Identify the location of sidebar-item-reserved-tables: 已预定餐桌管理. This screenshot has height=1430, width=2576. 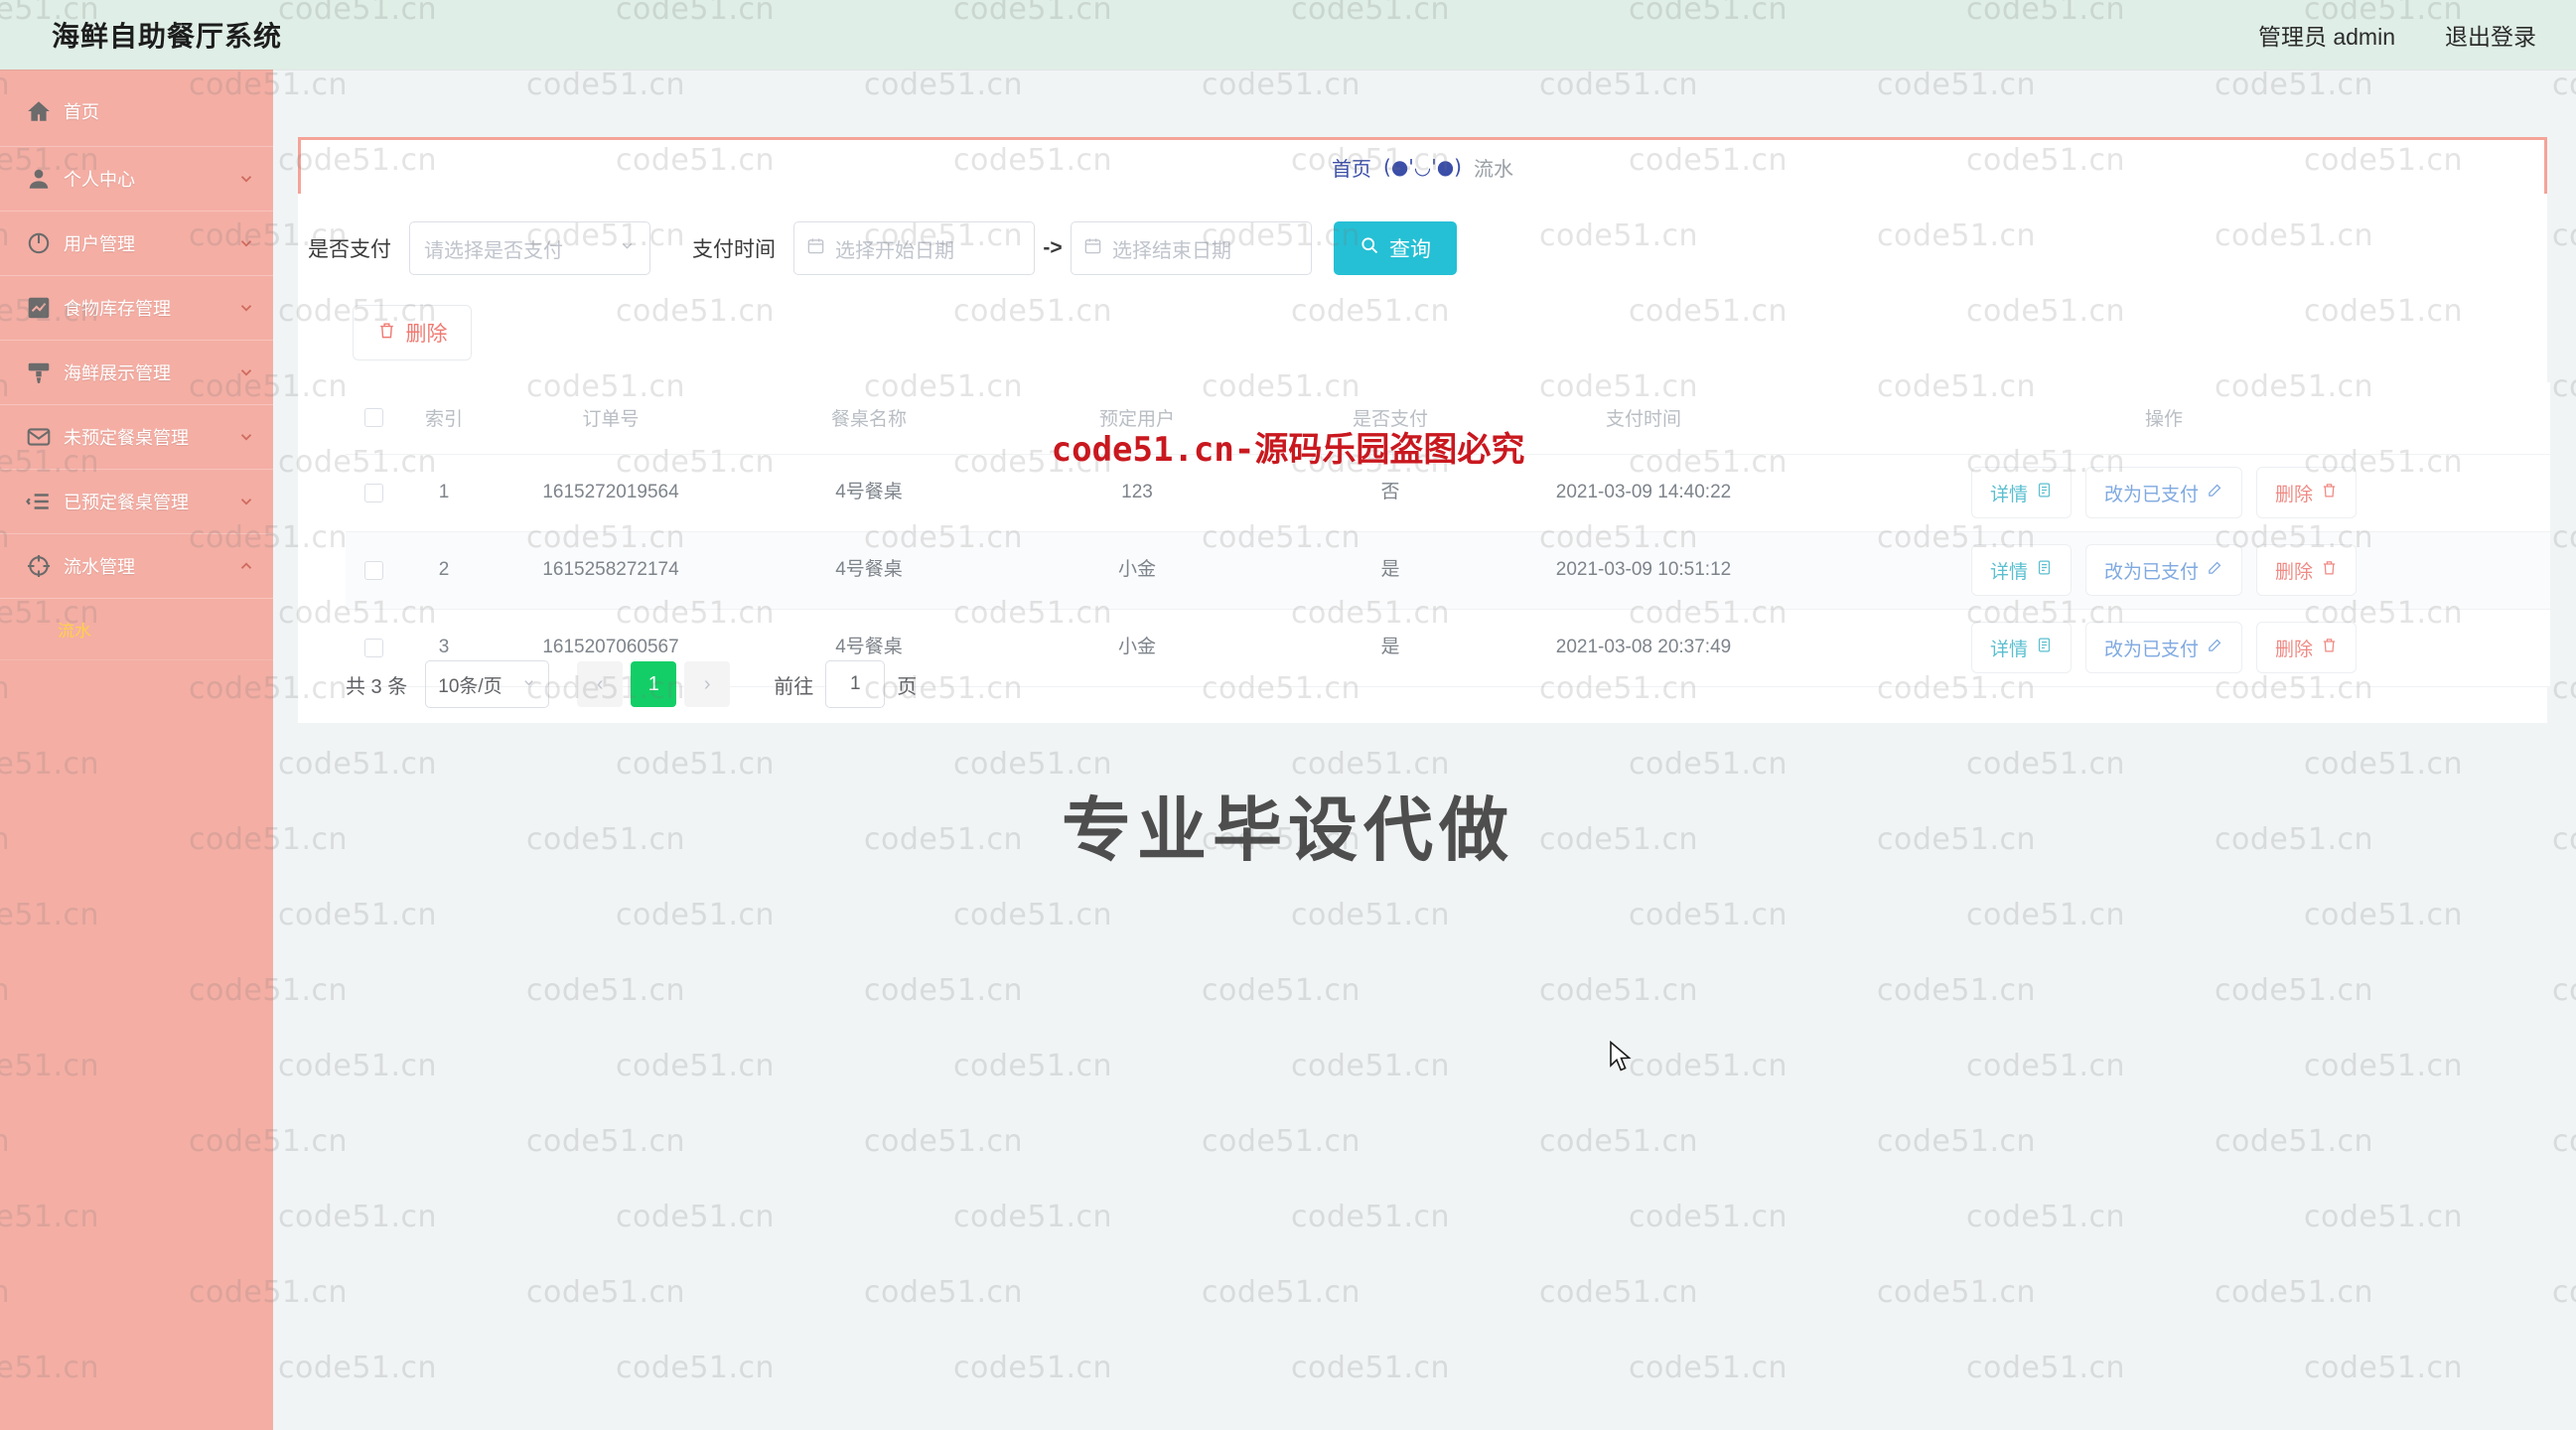
(136, 502).